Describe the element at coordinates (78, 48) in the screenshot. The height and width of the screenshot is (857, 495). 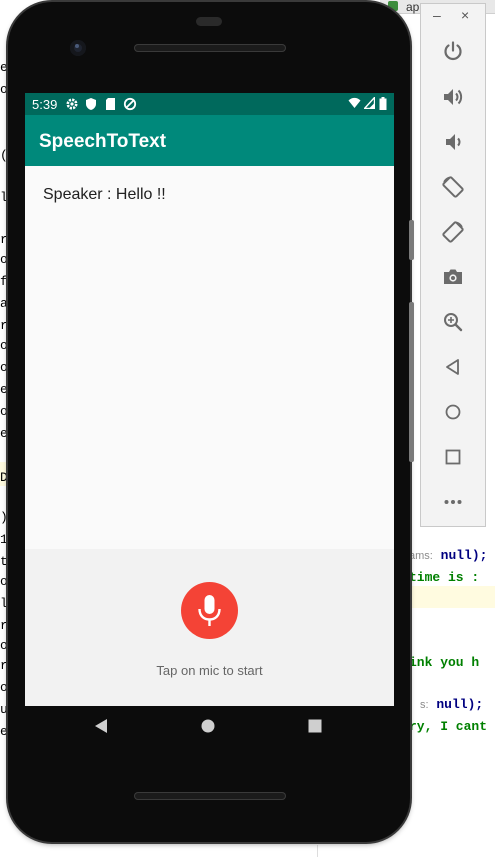
I see `front-camera` at that location.